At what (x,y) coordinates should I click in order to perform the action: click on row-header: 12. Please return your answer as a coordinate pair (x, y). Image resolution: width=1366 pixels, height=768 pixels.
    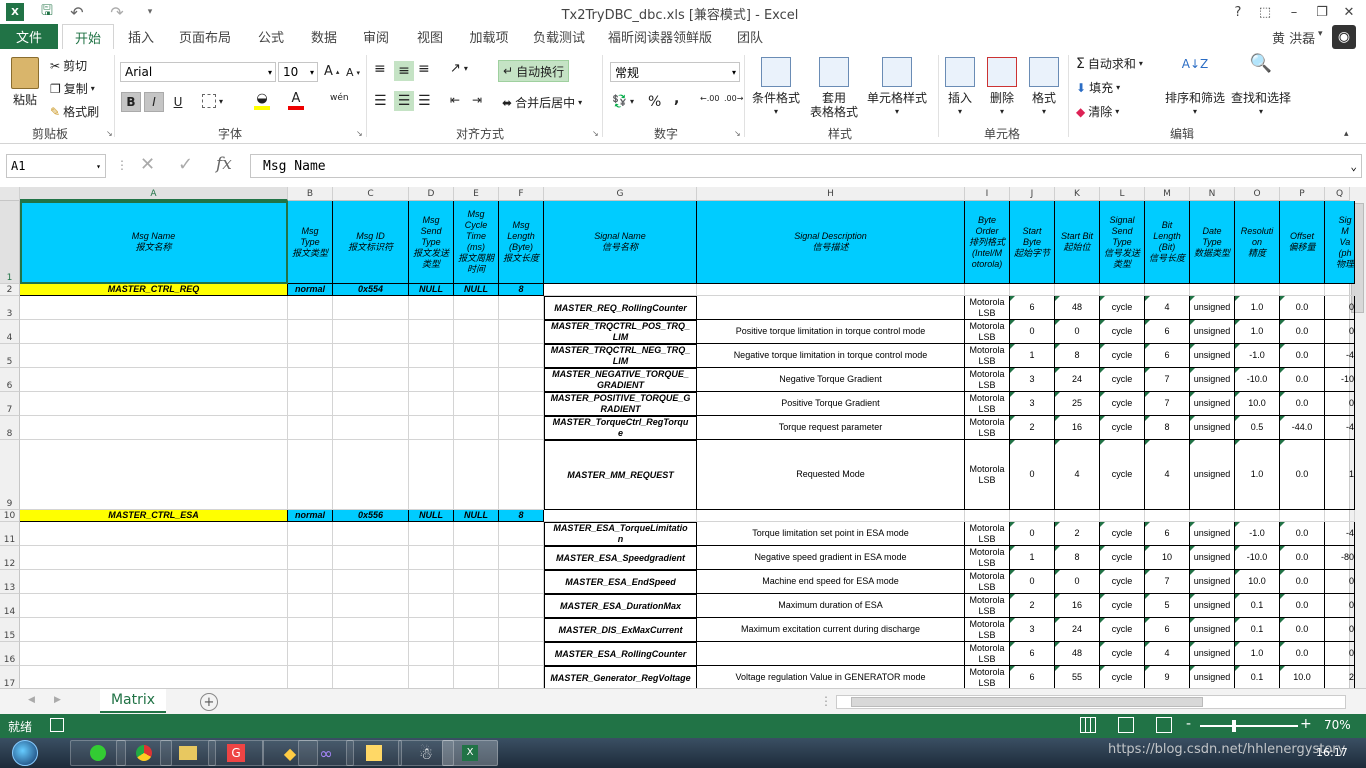
    Looking at the image, I should click on (10, 558).